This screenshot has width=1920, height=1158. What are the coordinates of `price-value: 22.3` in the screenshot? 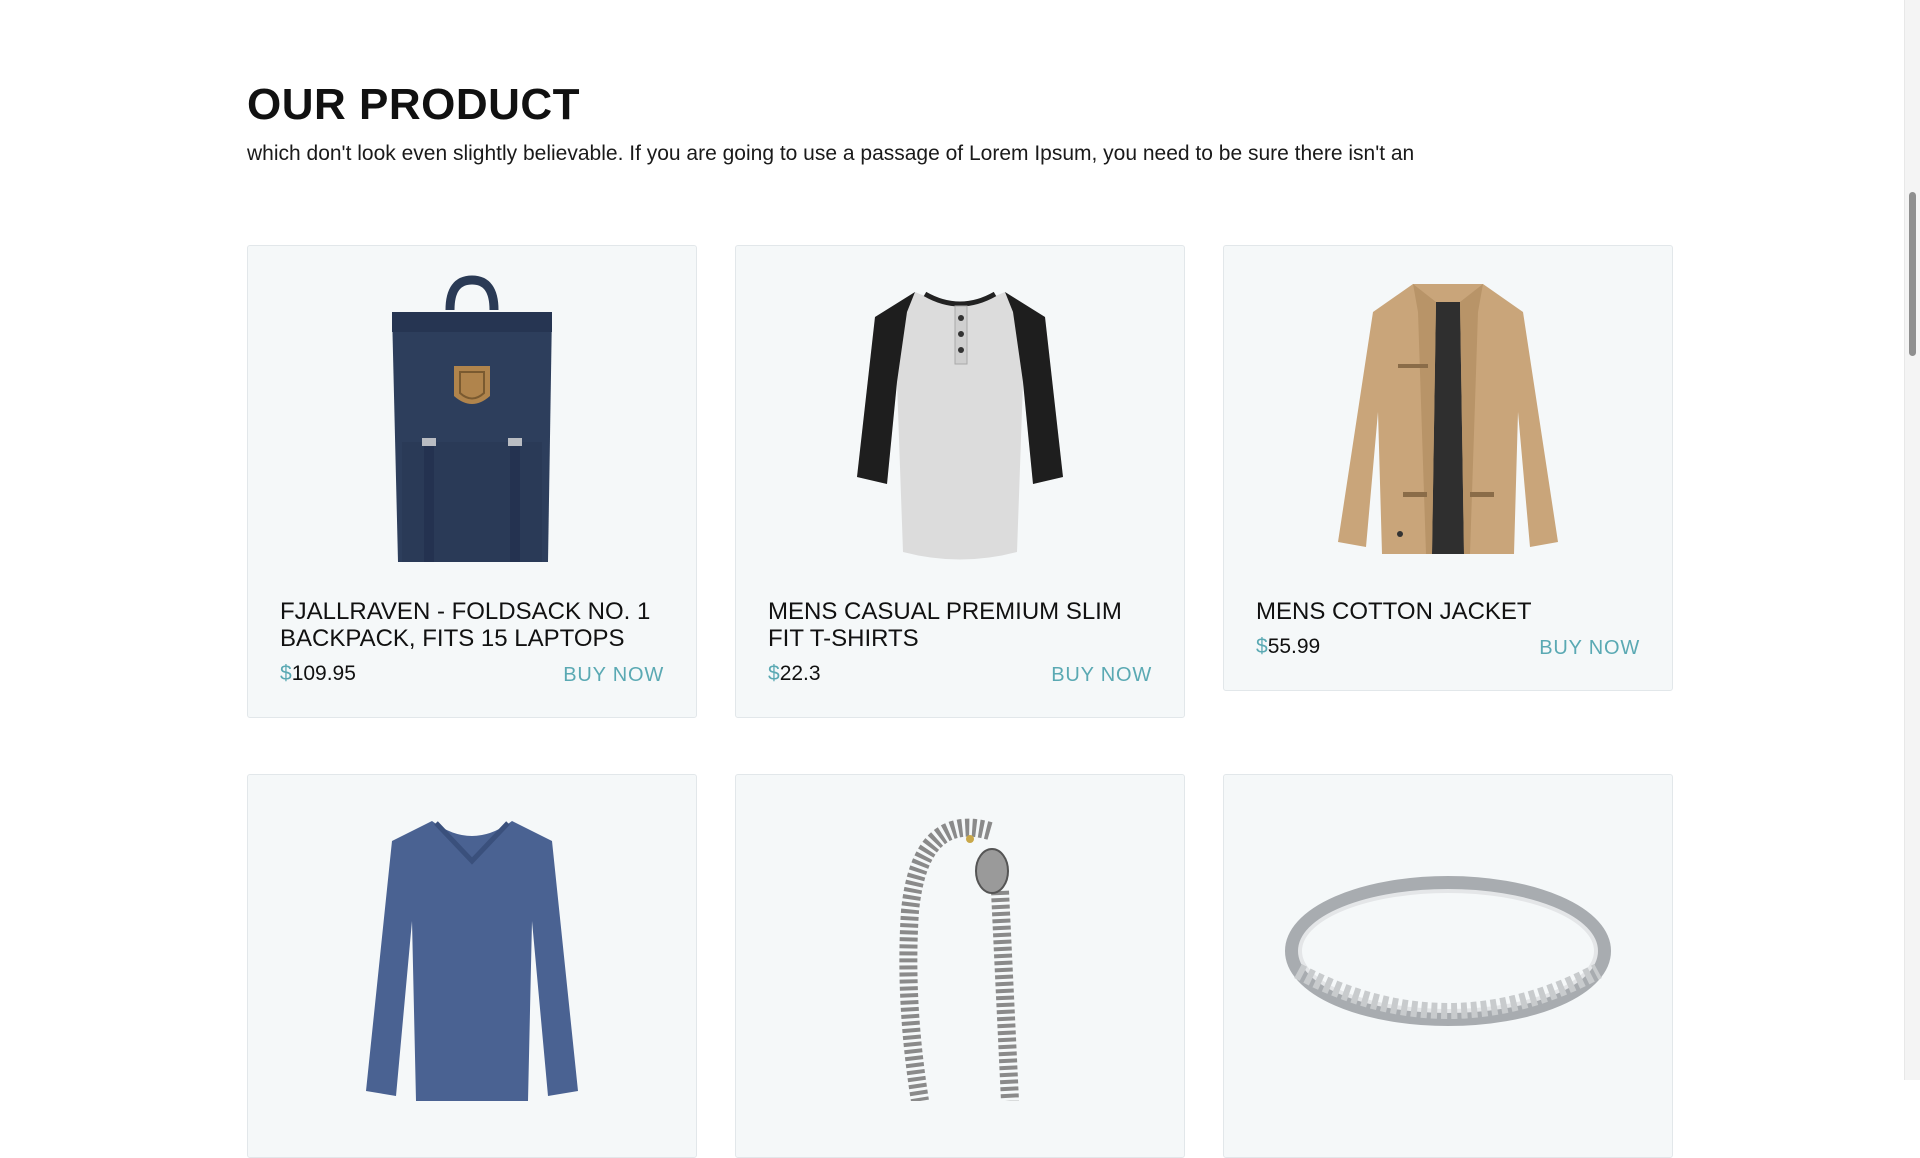 It's located at (800, 673).